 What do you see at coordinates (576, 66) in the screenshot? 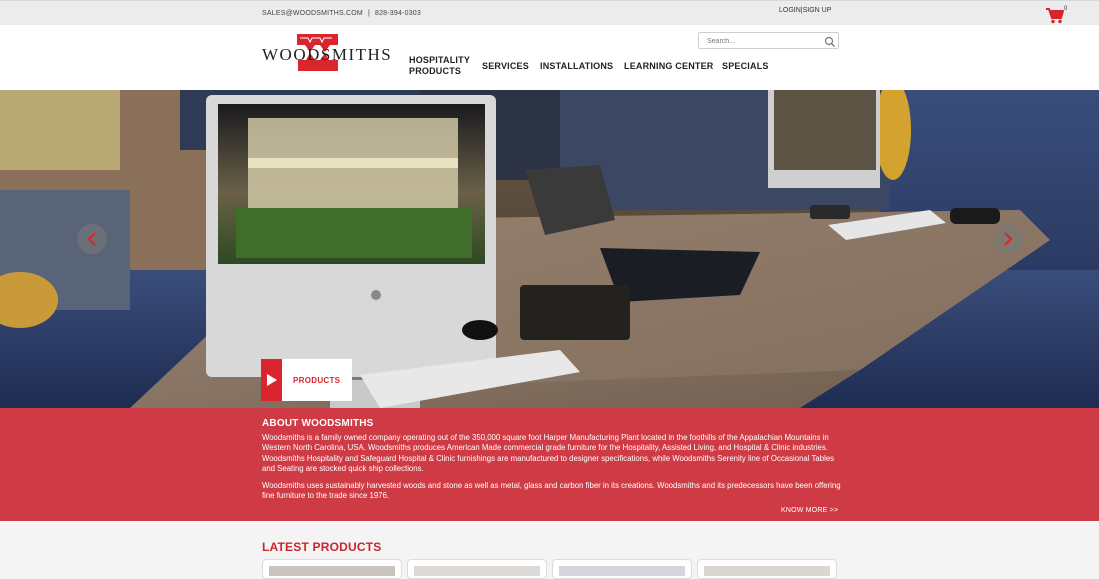
I see `nav-installations: INSTALLATIONS` at bounding box center [576, 66].